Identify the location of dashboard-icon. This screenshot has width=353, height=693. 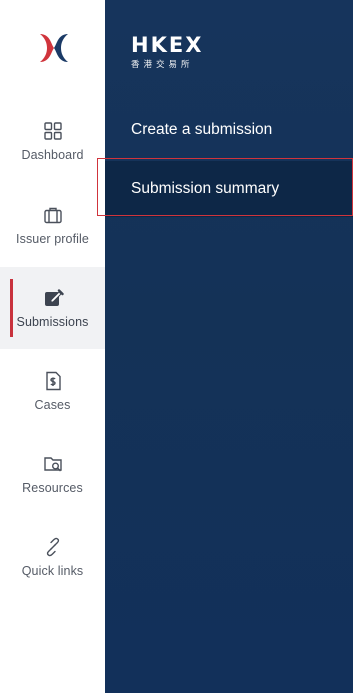
(52, 131).